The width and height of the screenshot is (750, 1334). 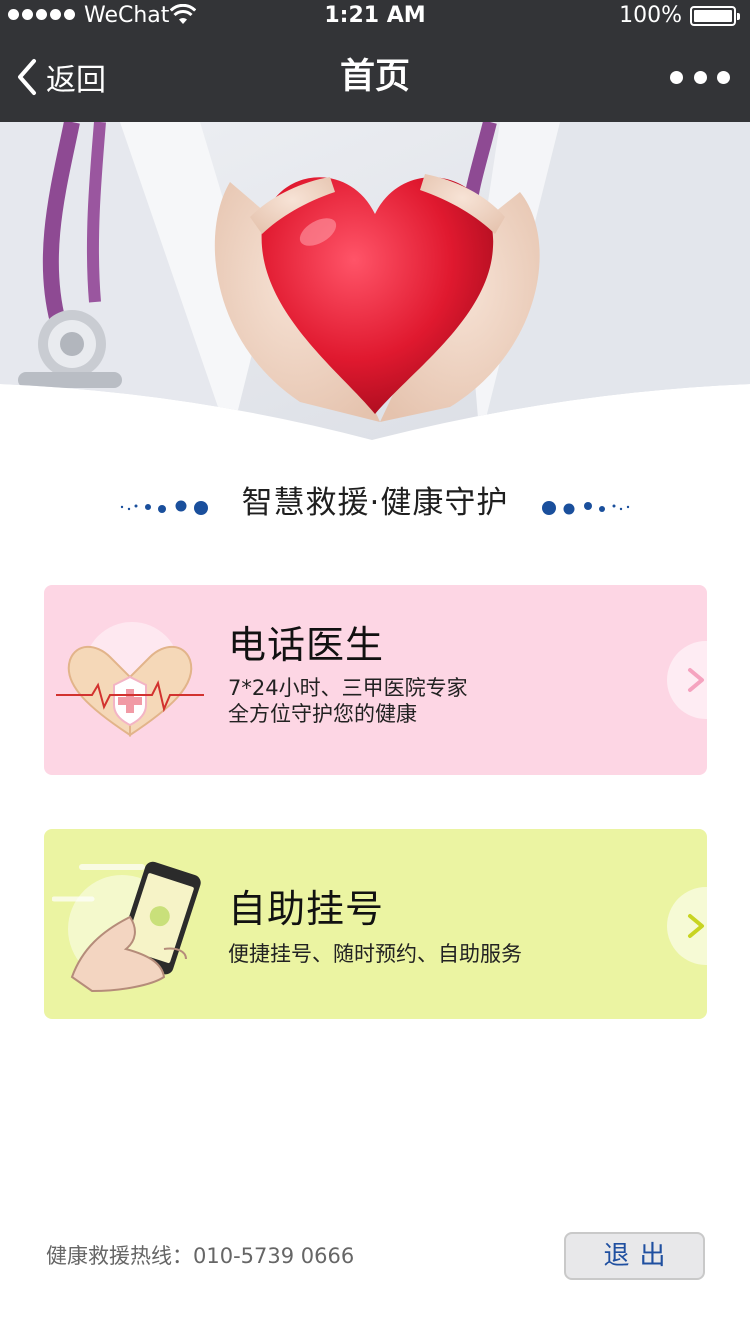 What do you see at coordinates (634, 1256) in the screenshot?
I see `logout-button: 退出` at bounding box center [634, 1256].